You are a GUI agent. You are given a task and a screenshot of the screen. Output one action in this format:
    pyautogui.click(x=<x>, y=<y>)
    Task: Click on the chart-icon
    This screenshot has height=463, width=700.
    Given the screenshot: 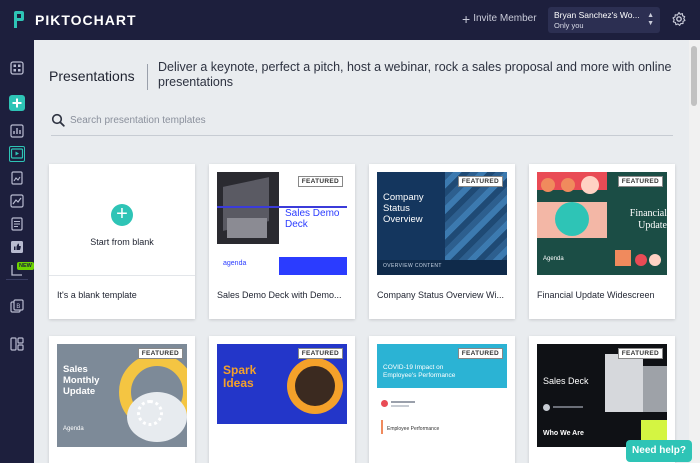 What is the action you would take?
    pyautogui.click(x=17, y=131)
    